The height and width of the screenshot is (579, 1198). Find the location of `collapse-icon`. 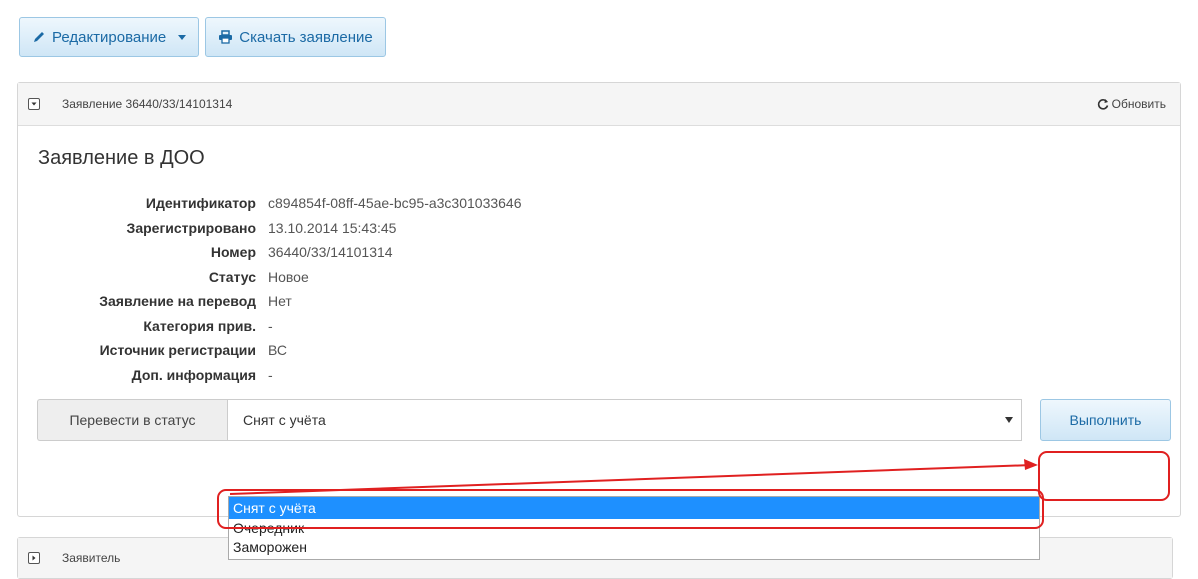

collapse-icon is located at coordinates (34, 104).